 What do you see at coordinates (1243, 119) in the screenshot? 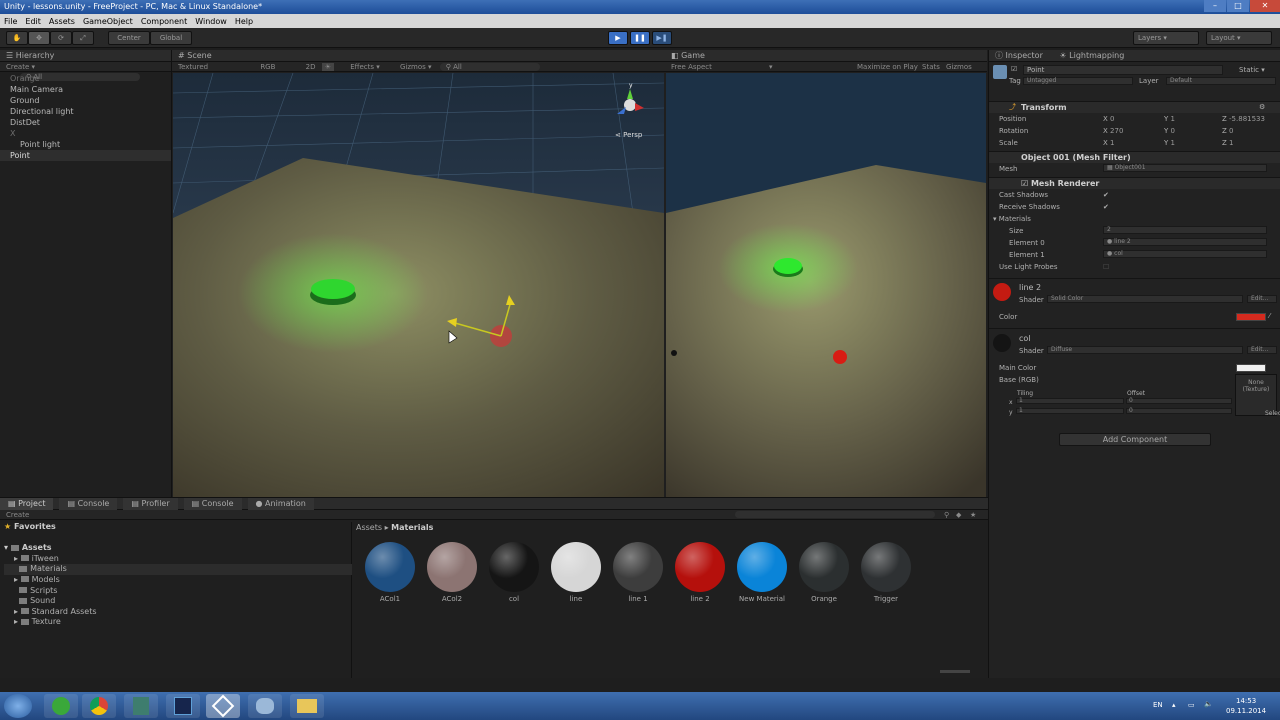
I see `position-z: Z -5.881533` at bounding box center [1243, 119].